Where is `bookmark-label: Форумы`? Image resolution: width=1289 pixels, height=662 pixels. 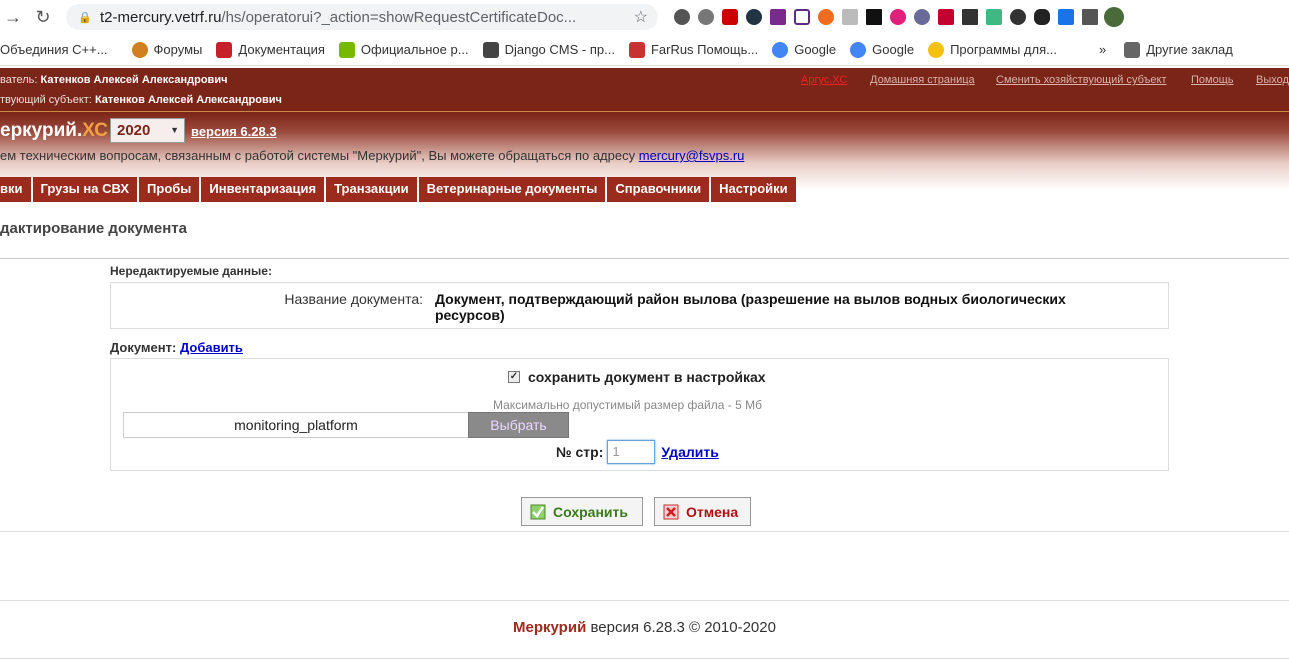
bookmark-label: Форумы is located at coordinates (178, 49).